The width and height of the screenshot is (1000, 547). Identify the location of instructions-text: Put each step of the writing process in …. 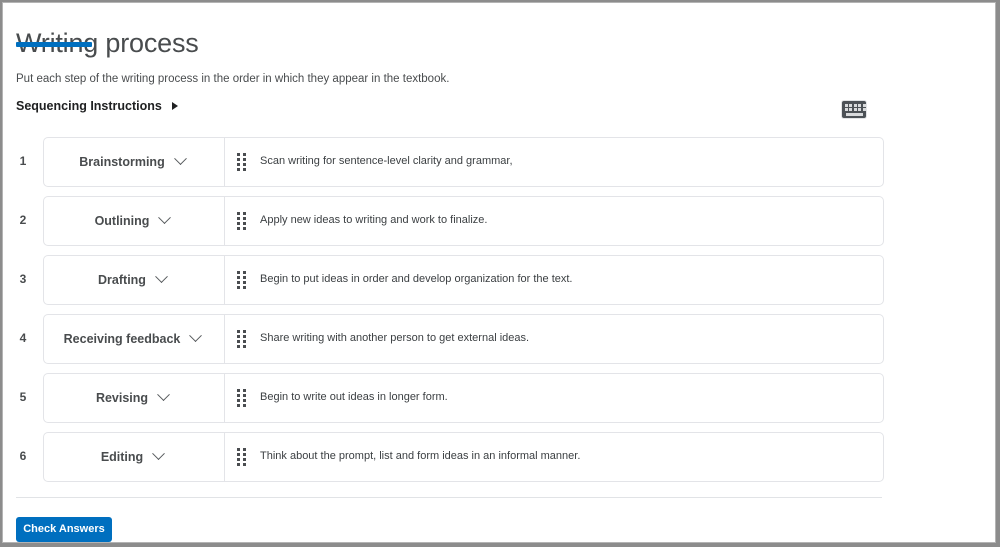
(233, 79).